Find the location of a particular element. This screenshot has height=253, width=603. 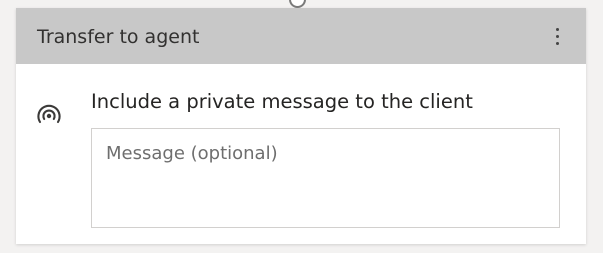

private-message-label: Include a private message to the client is located at coordinates (282, 101).